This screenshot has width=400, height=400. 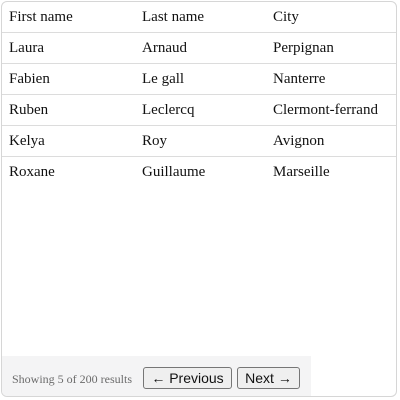 What do you see at coordinates (68, 79) in the screenshot?
I see `cell-first-name: Fabien` at bounding box center [68, 79].